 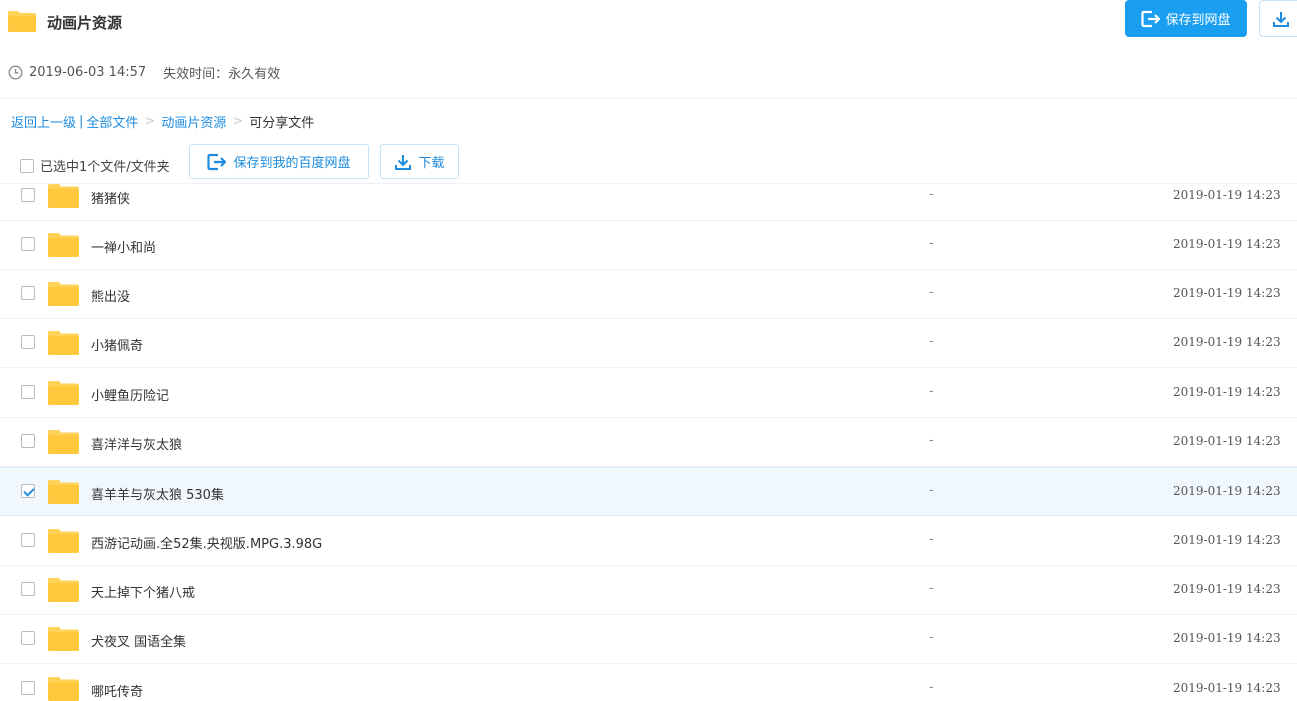 I want to click on breadcrumb-current: 可分享文件, so click(x=282, y=123).